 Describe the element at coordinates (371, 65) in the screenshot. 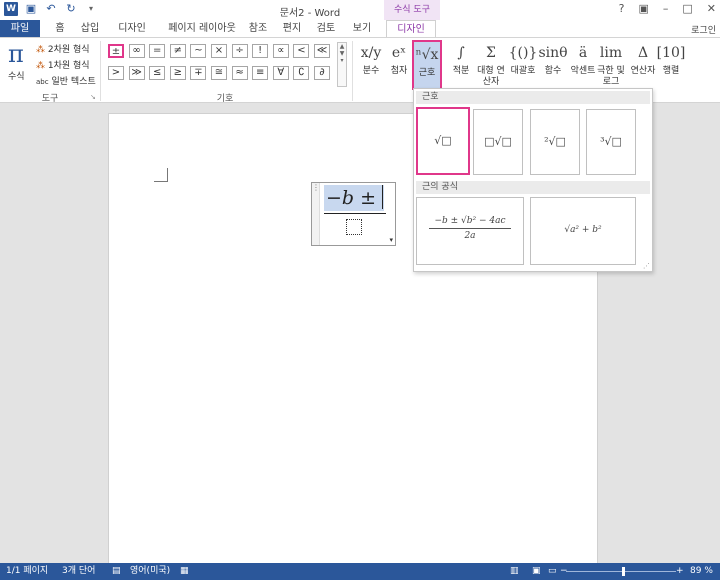

I see `fraction-button: x/y 분수` at that location.